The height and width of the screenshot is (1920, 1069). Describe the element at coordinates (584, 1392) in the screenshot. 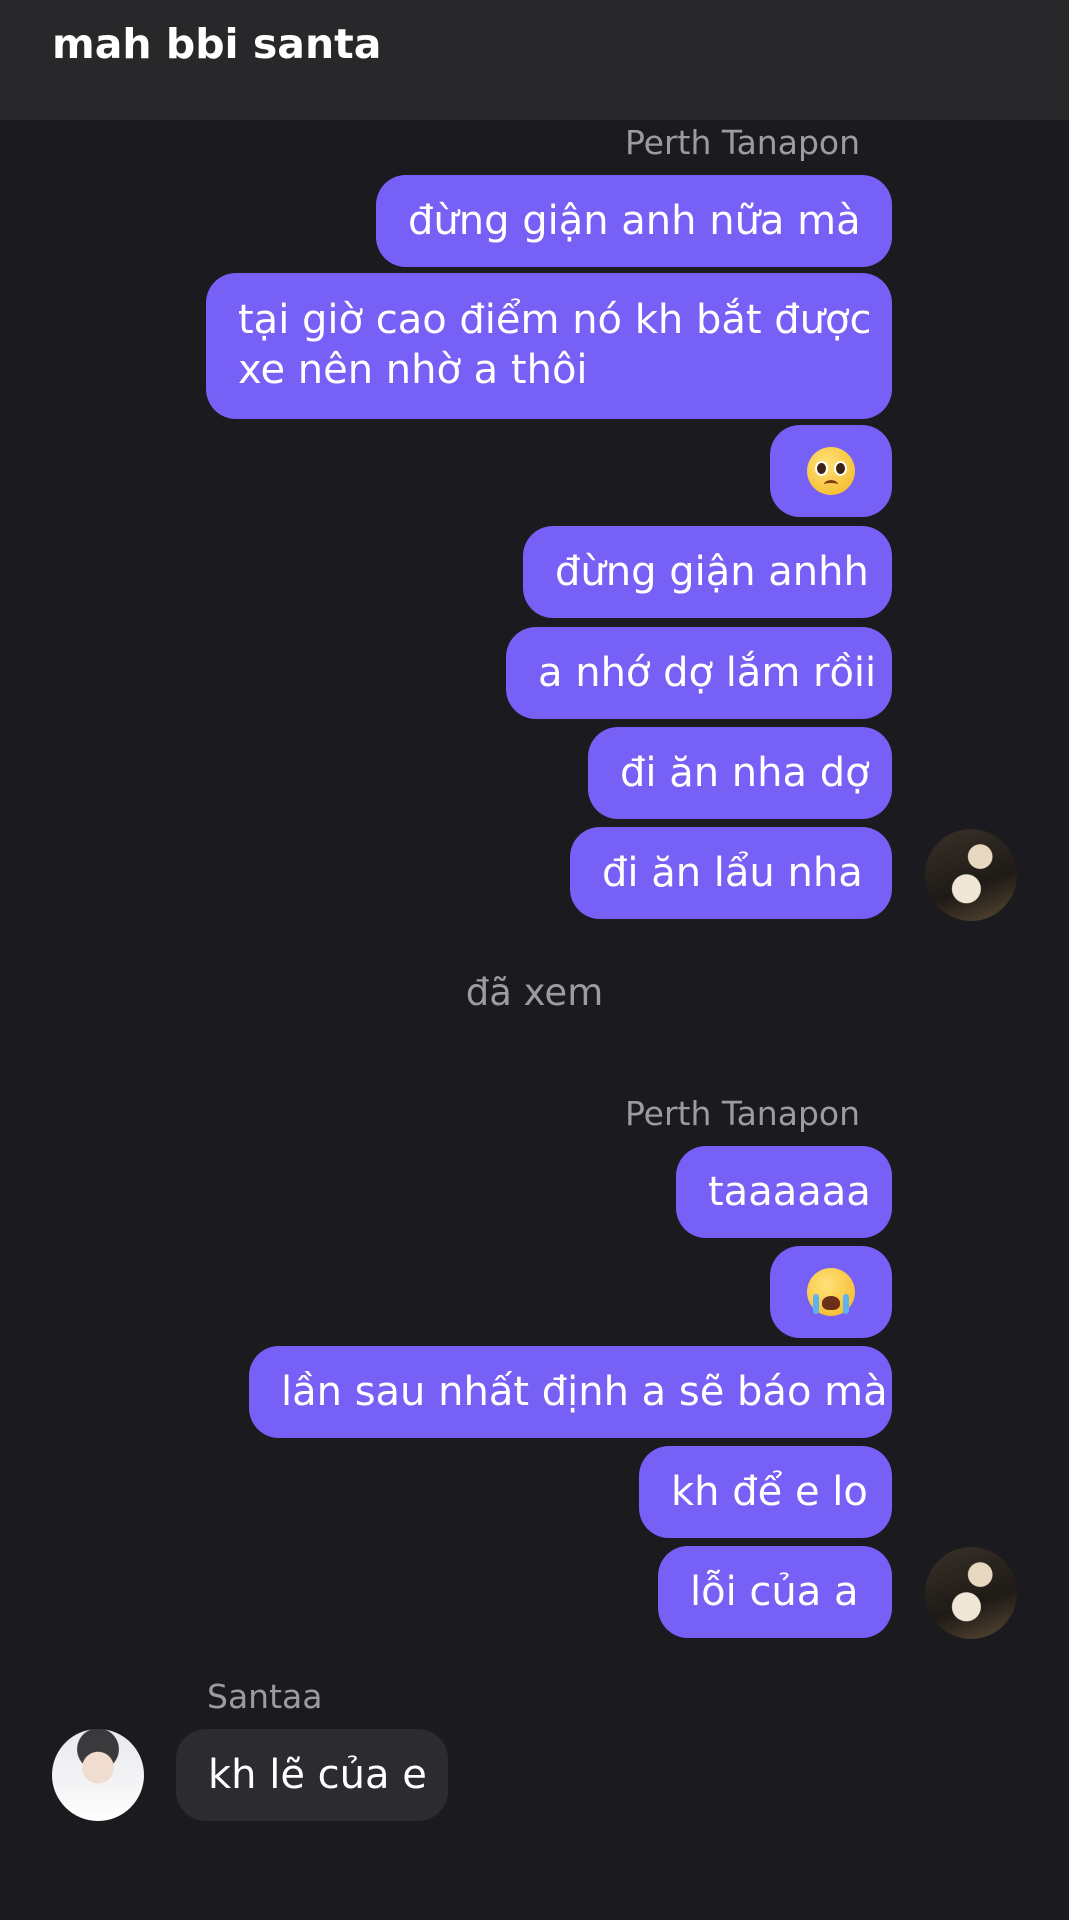

I see `message-text: lần sau nhất định a sẽ báo mà` at that location.